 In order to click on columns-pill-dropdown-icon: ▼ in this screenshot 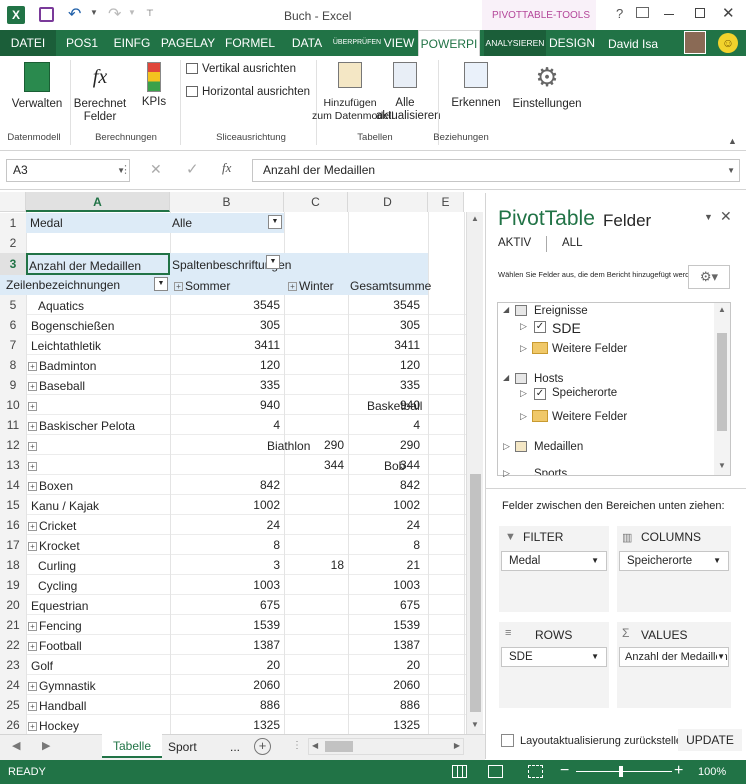, I will do `click(717, 561)`.